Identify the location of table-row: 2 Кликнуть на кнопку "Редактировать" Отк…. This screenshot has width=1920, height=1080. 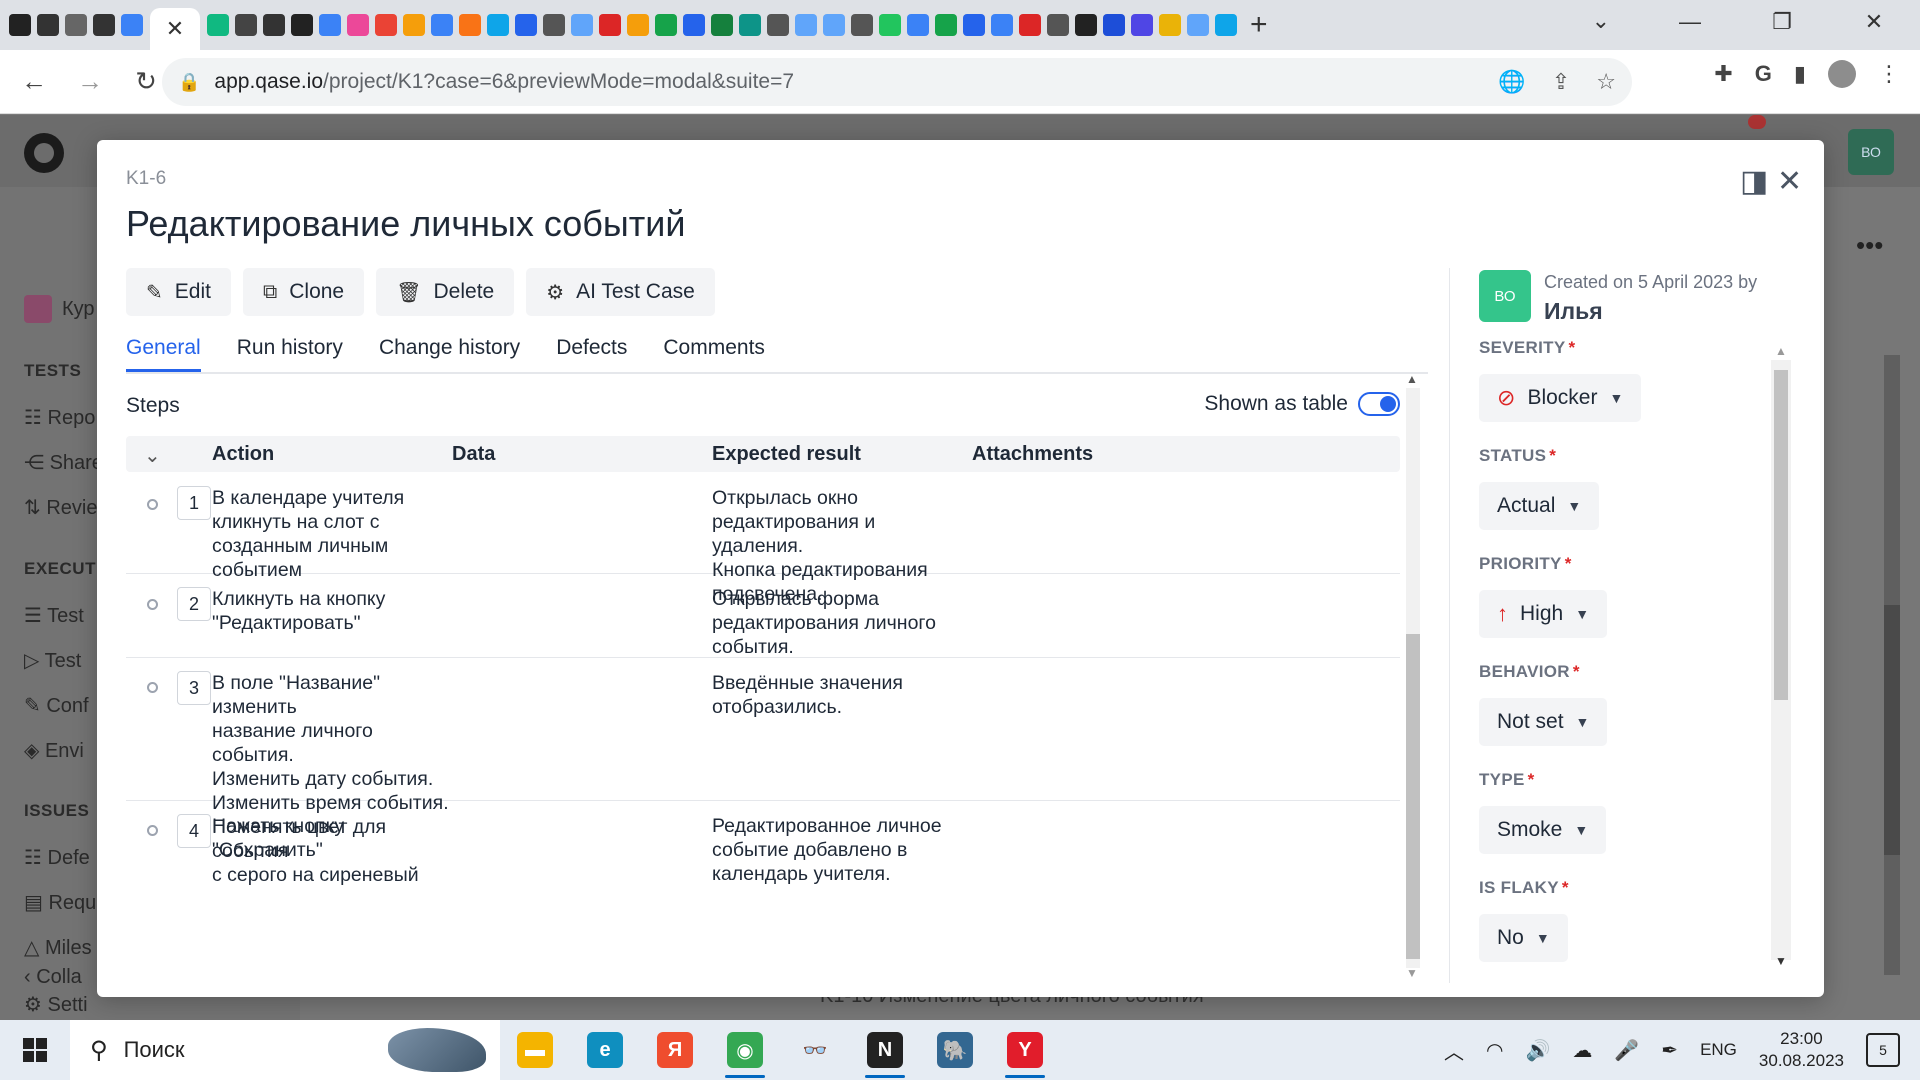
(763, 616).